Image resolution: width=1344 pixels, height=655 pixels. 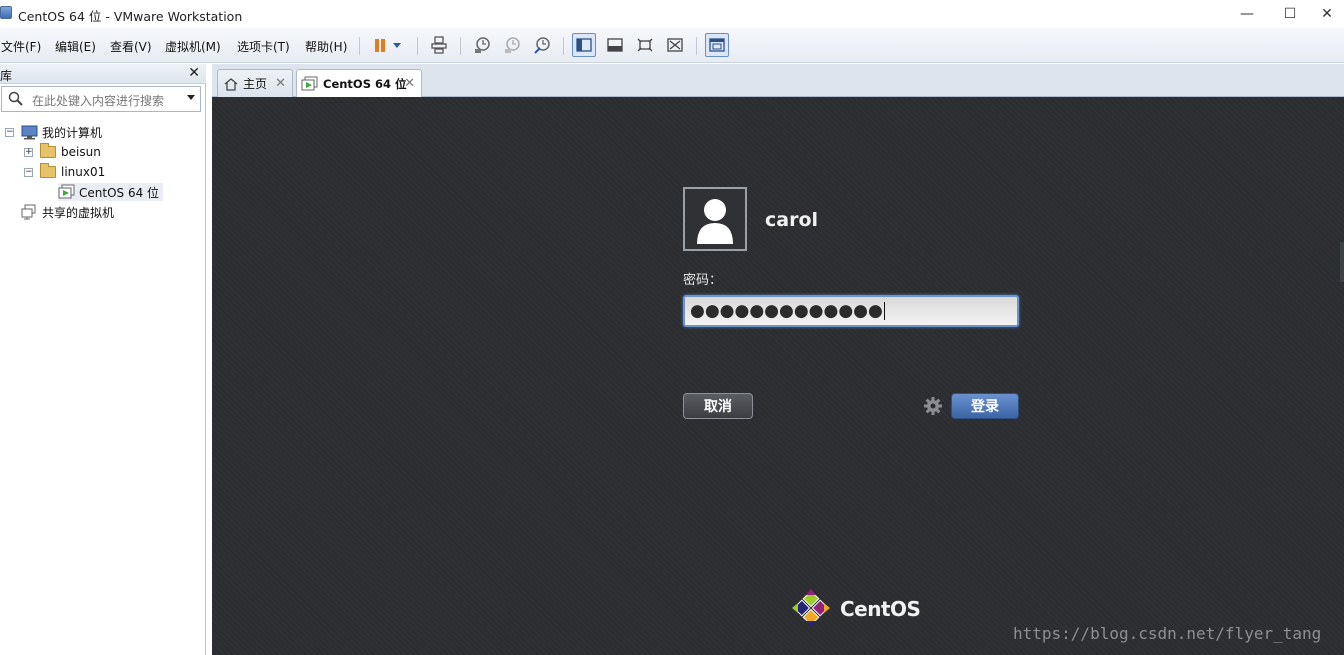 What do you see at coordinates (1290, 14) in the screenshot?
I see `maximize-button: ☐` at bounding box center [1290, 14].